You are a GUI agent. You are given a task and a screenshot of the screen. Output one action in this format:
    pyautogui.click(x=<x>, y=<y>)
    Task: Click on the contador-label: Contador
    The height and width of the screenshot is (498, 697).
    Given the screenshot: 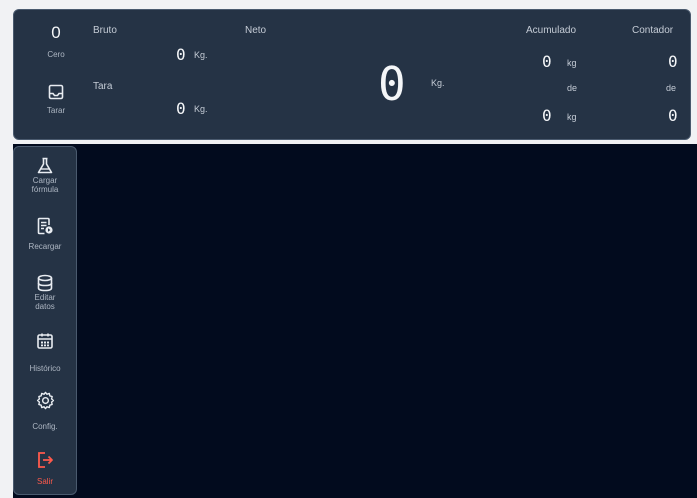 What is the action you would take?
    pyautogui.click(x=653, y=30)
    